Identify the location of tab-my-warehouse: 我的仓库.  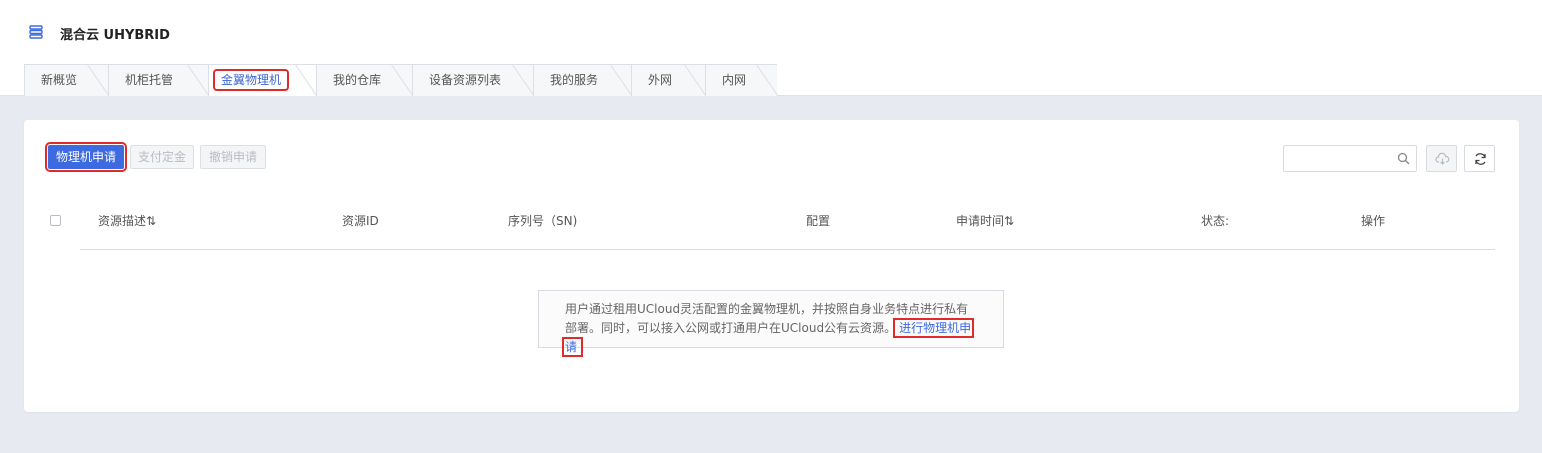
(364, 80).